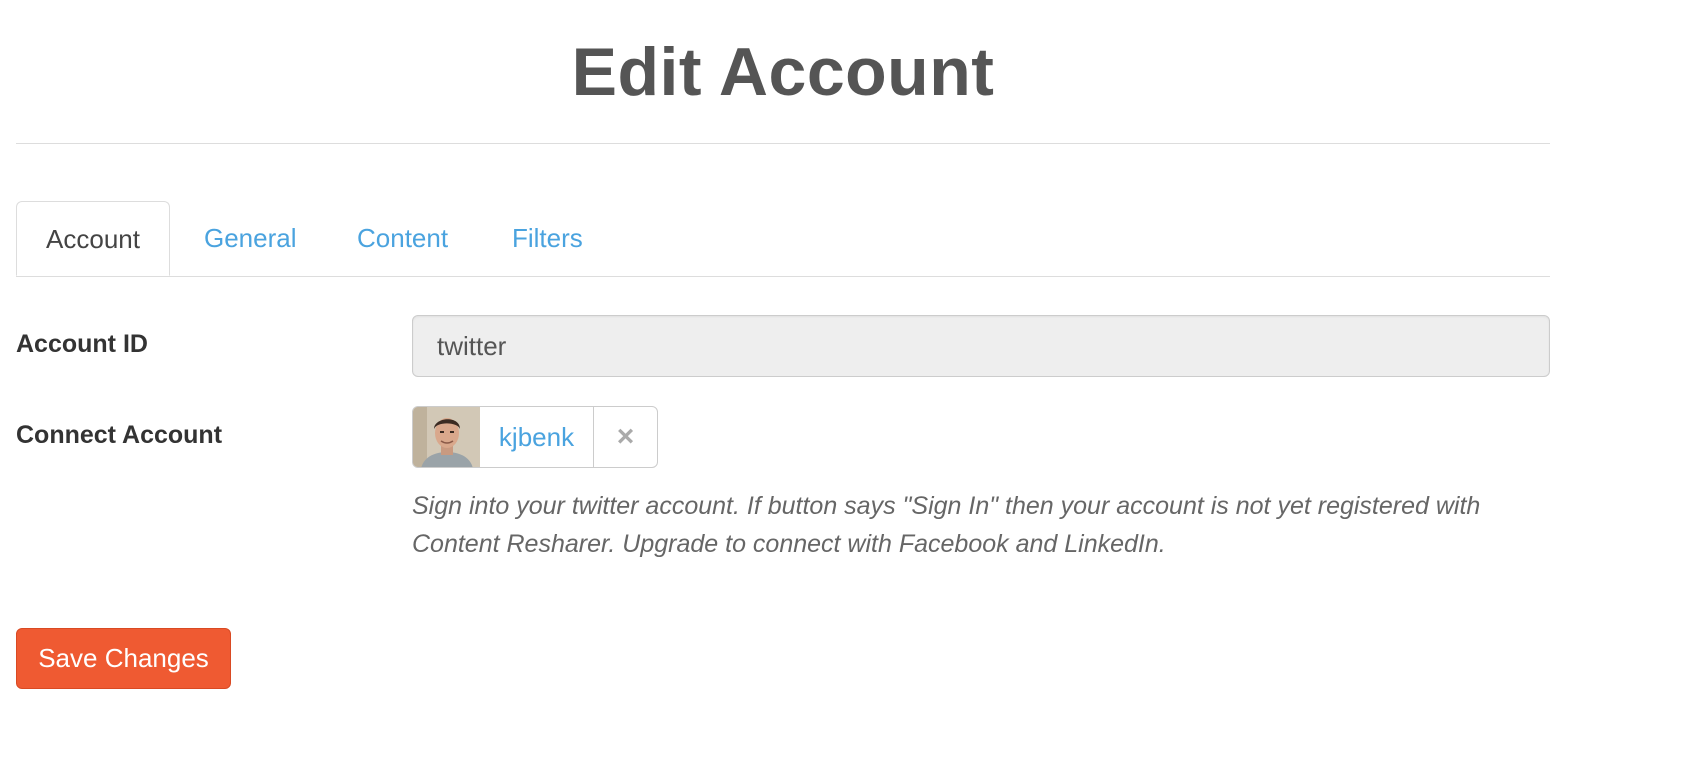 The width and height of the screenshot is (1696, 766). What do you see at coordinates (446, 437) in the screenshot?
I see `avatar` at bounding box center [446, 437].